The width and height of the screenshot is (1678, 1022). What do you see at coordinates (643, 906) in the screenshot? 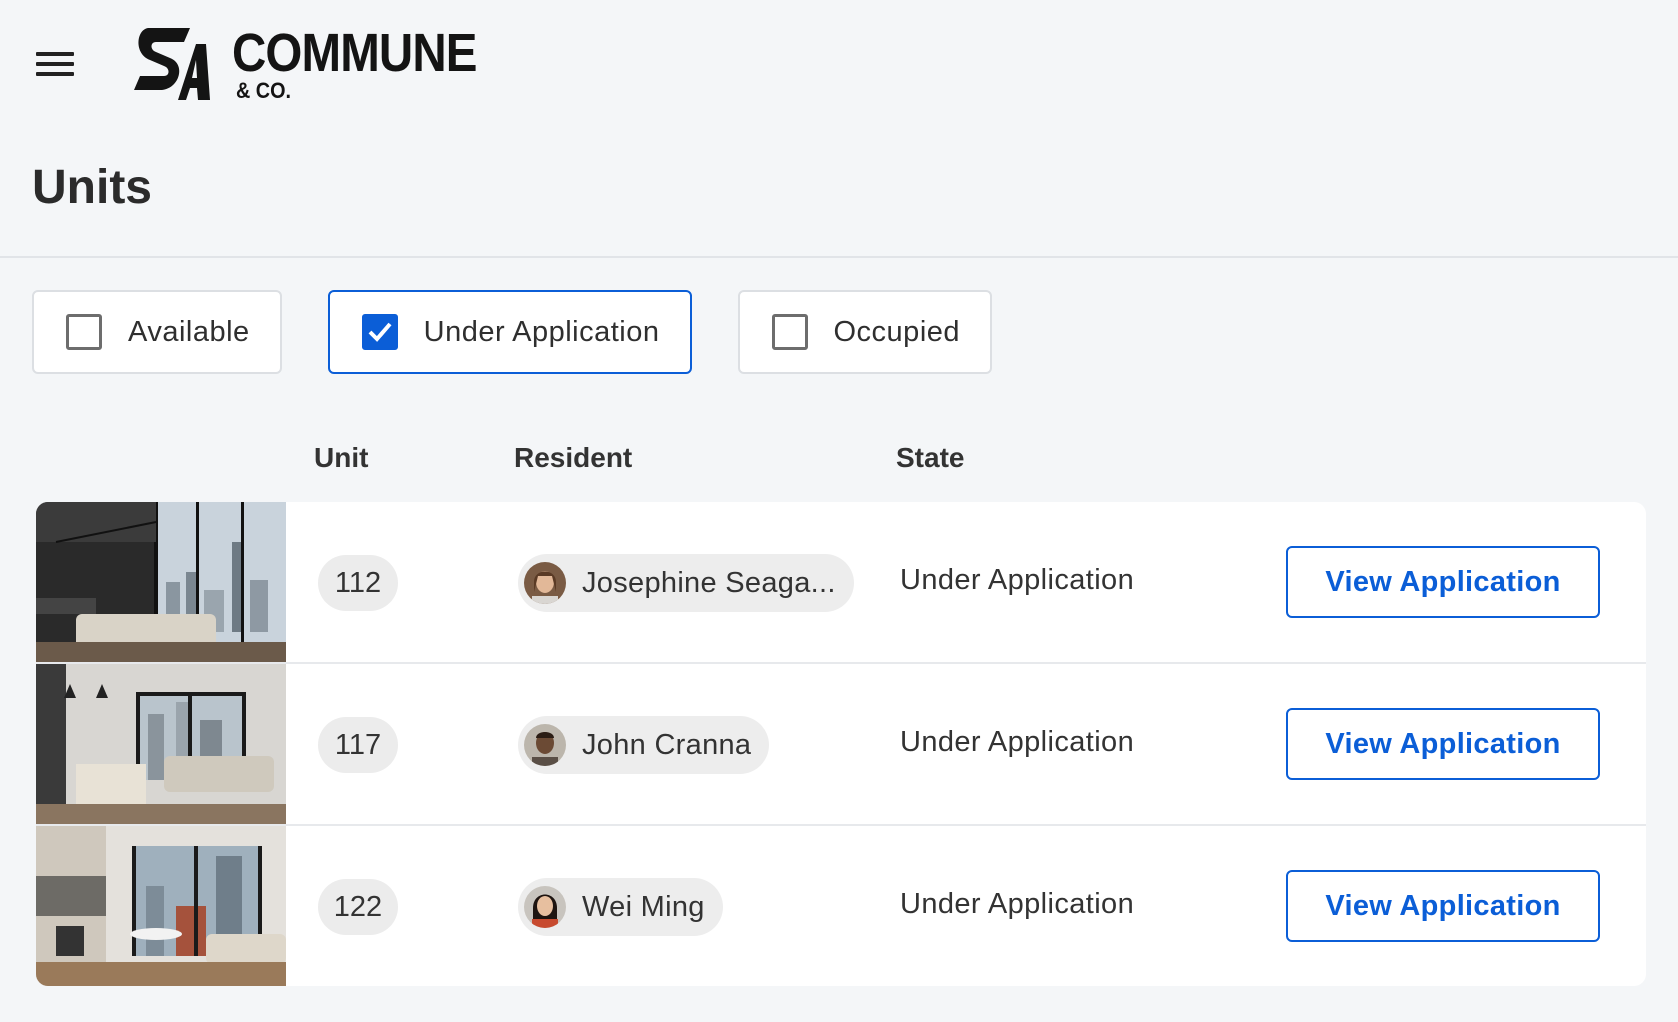
I see `resident-name: Wei Ming` at bounding box center [643, 906].